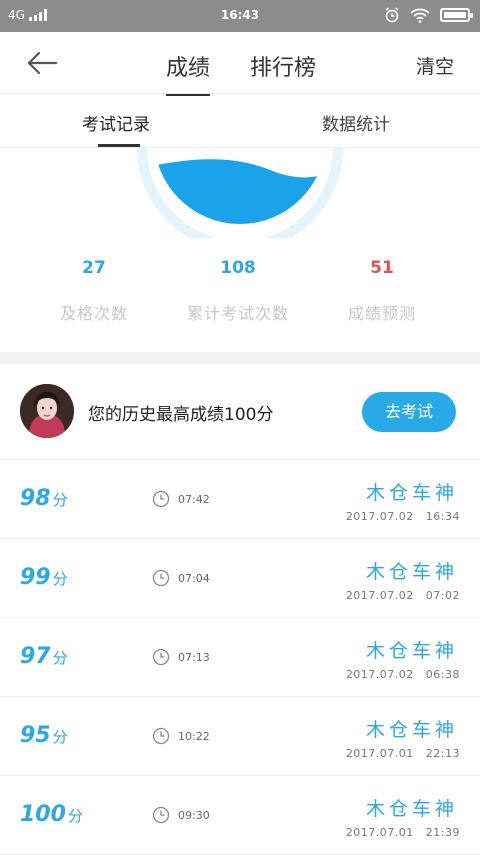 This screenshot has height=855, width=480. I want to click on score-value: 100, so click(43, 814).